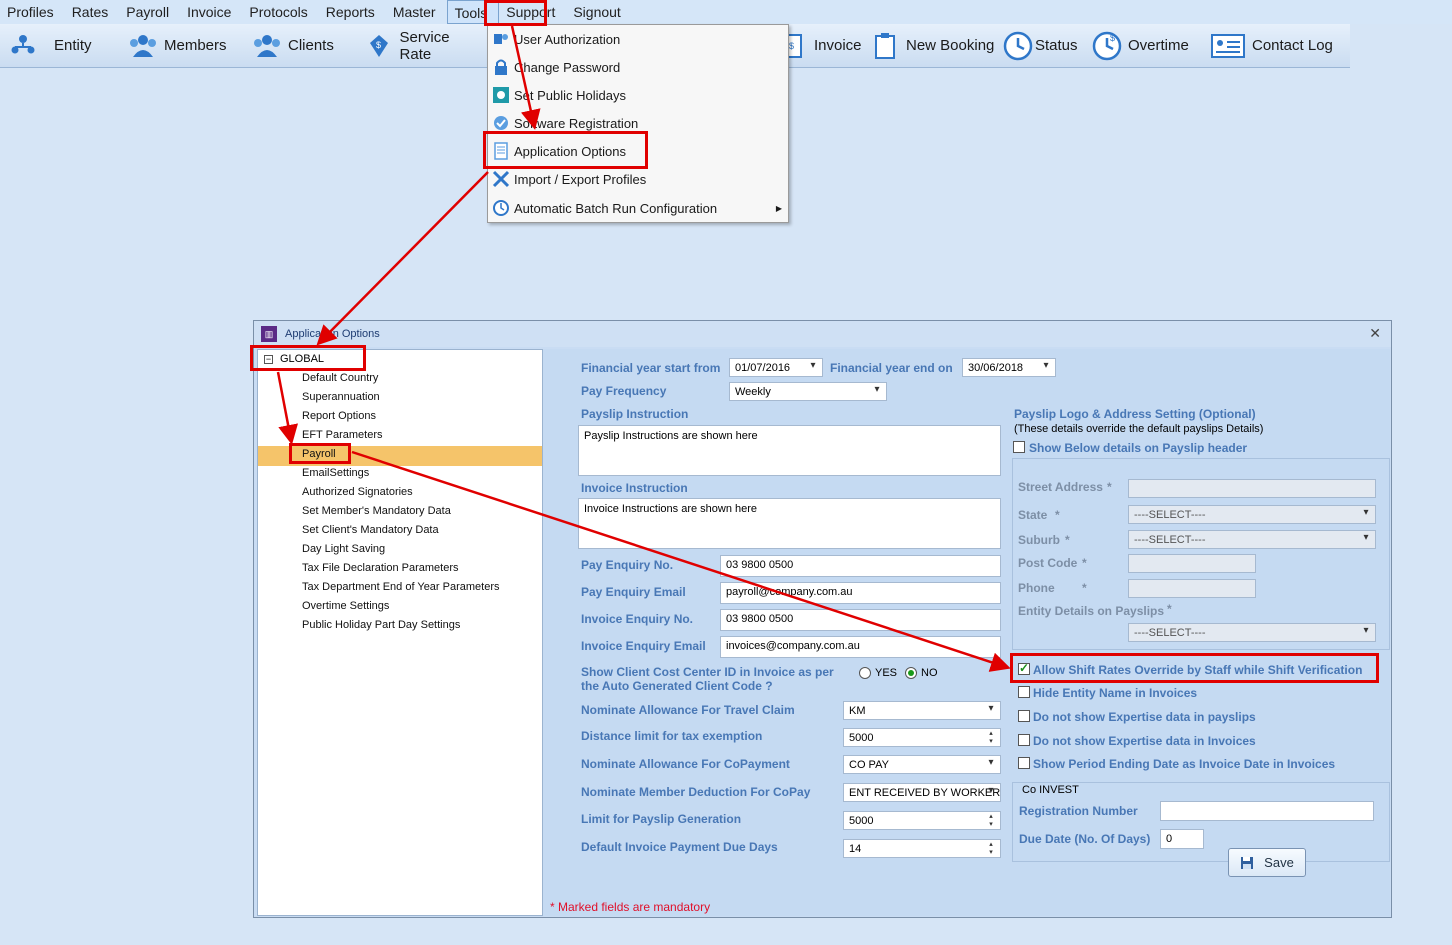  Describe the element at coordinates (1024, 763) in the screenshot. I see `period-ending-checkbox` at that location.